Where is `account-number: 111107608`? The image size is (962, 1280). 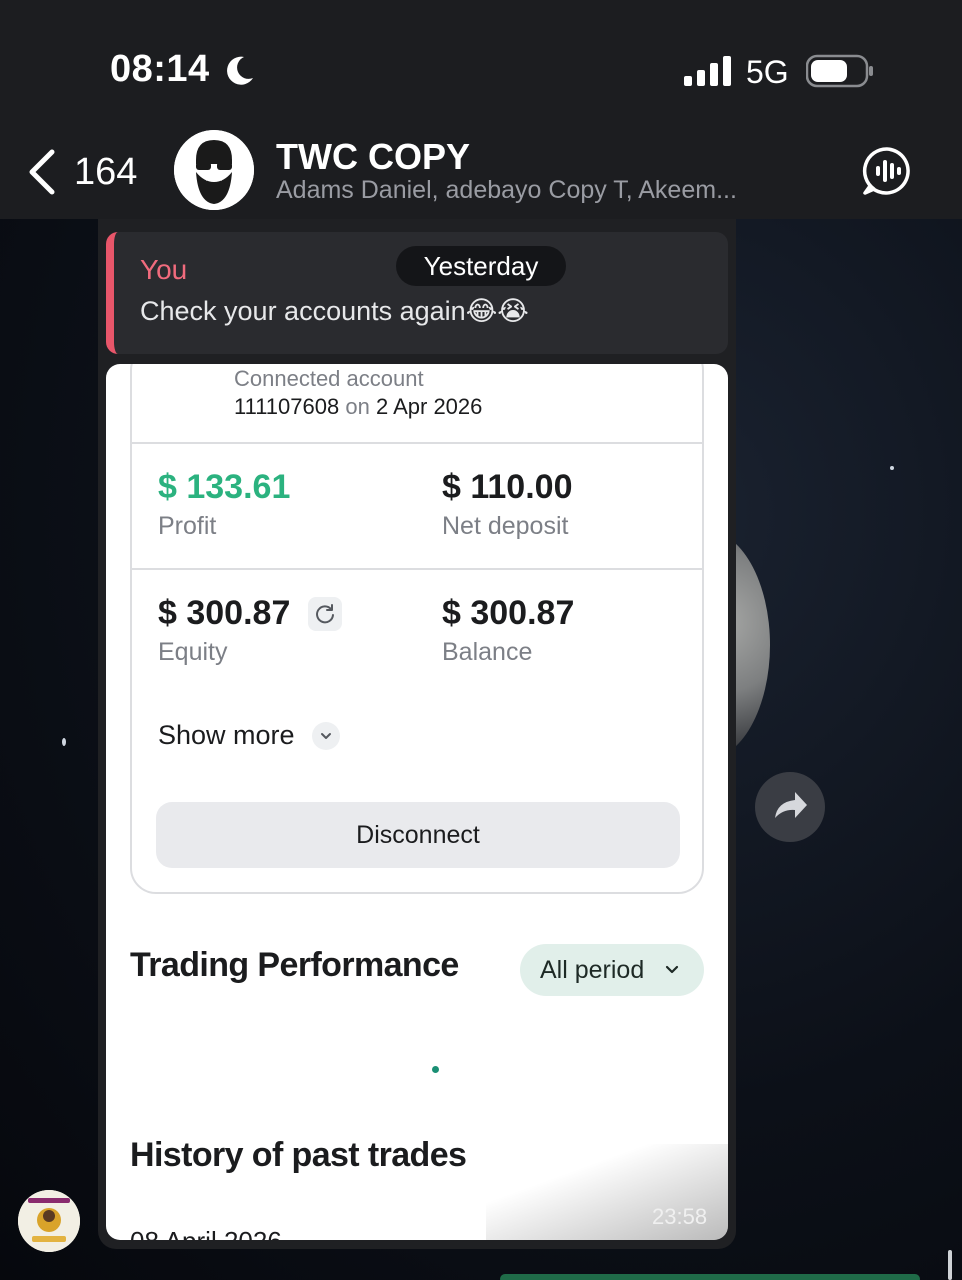
account-number: 111107608 is located at coordinates (287, 406).